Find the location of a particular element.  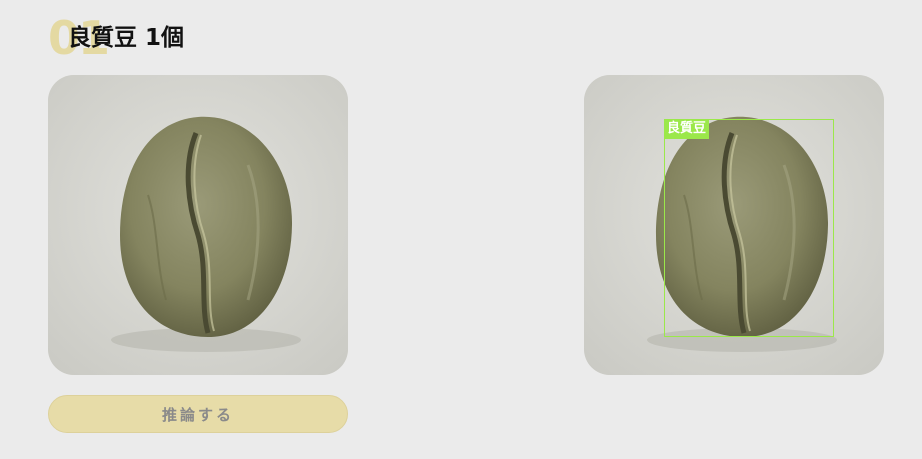

detection-label: 良質豆 is located at coordinates (687, 129).